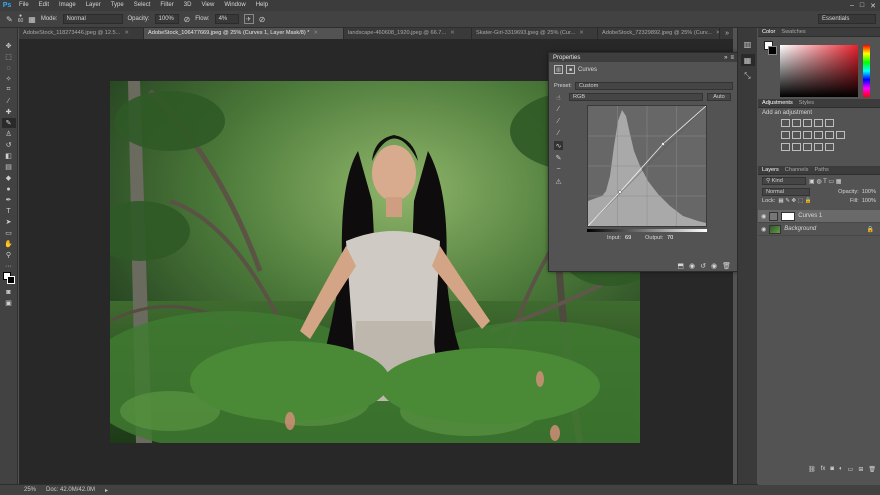 The width and height of the screenshot is (880, 495). Describe the element at coordinates (823, 469) in the screenshot. I see `layer-style-icon: fx` at that location.